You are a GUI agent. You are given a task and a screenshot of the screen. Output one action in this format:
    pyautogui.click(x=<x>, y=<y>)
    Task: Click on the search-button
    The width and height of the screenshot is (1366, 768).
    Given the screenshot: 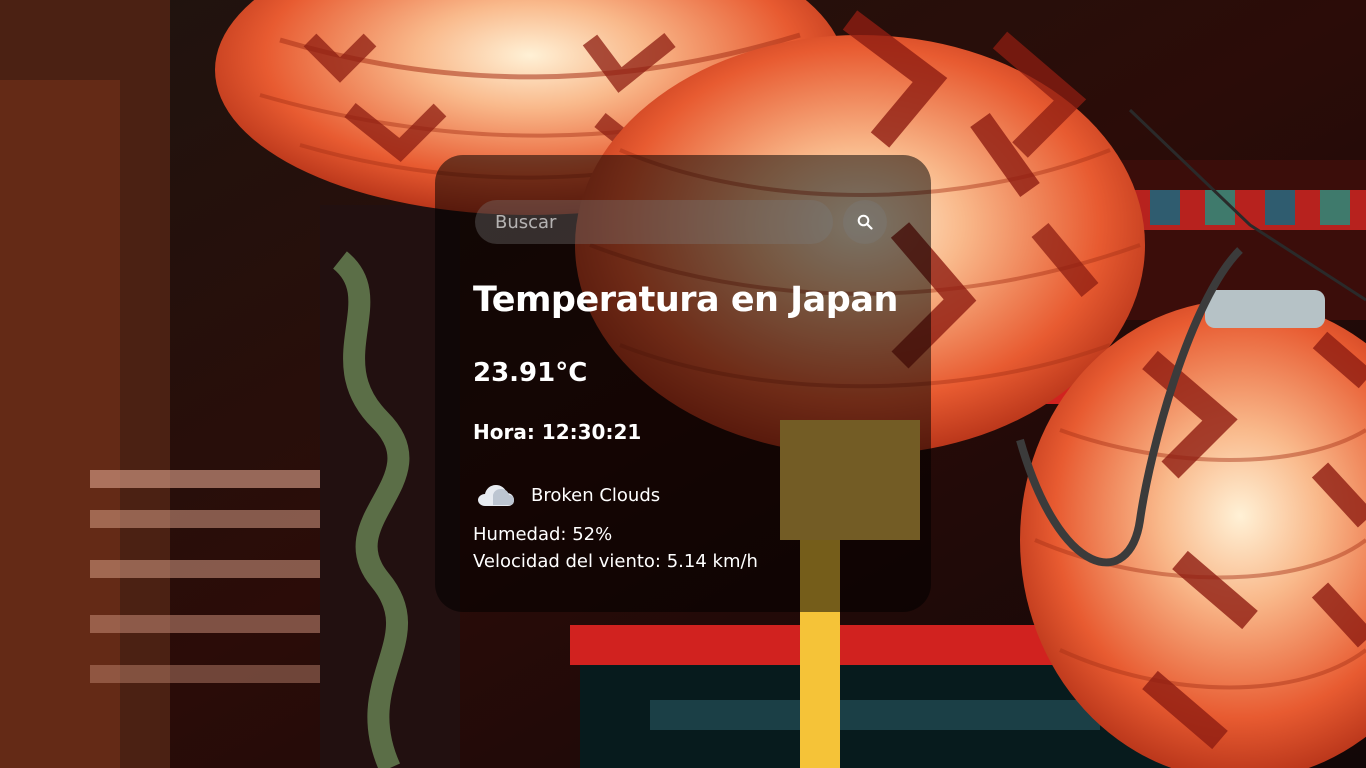 What is the action you would take?
    pyautogui.click(x=865, y=222)
    